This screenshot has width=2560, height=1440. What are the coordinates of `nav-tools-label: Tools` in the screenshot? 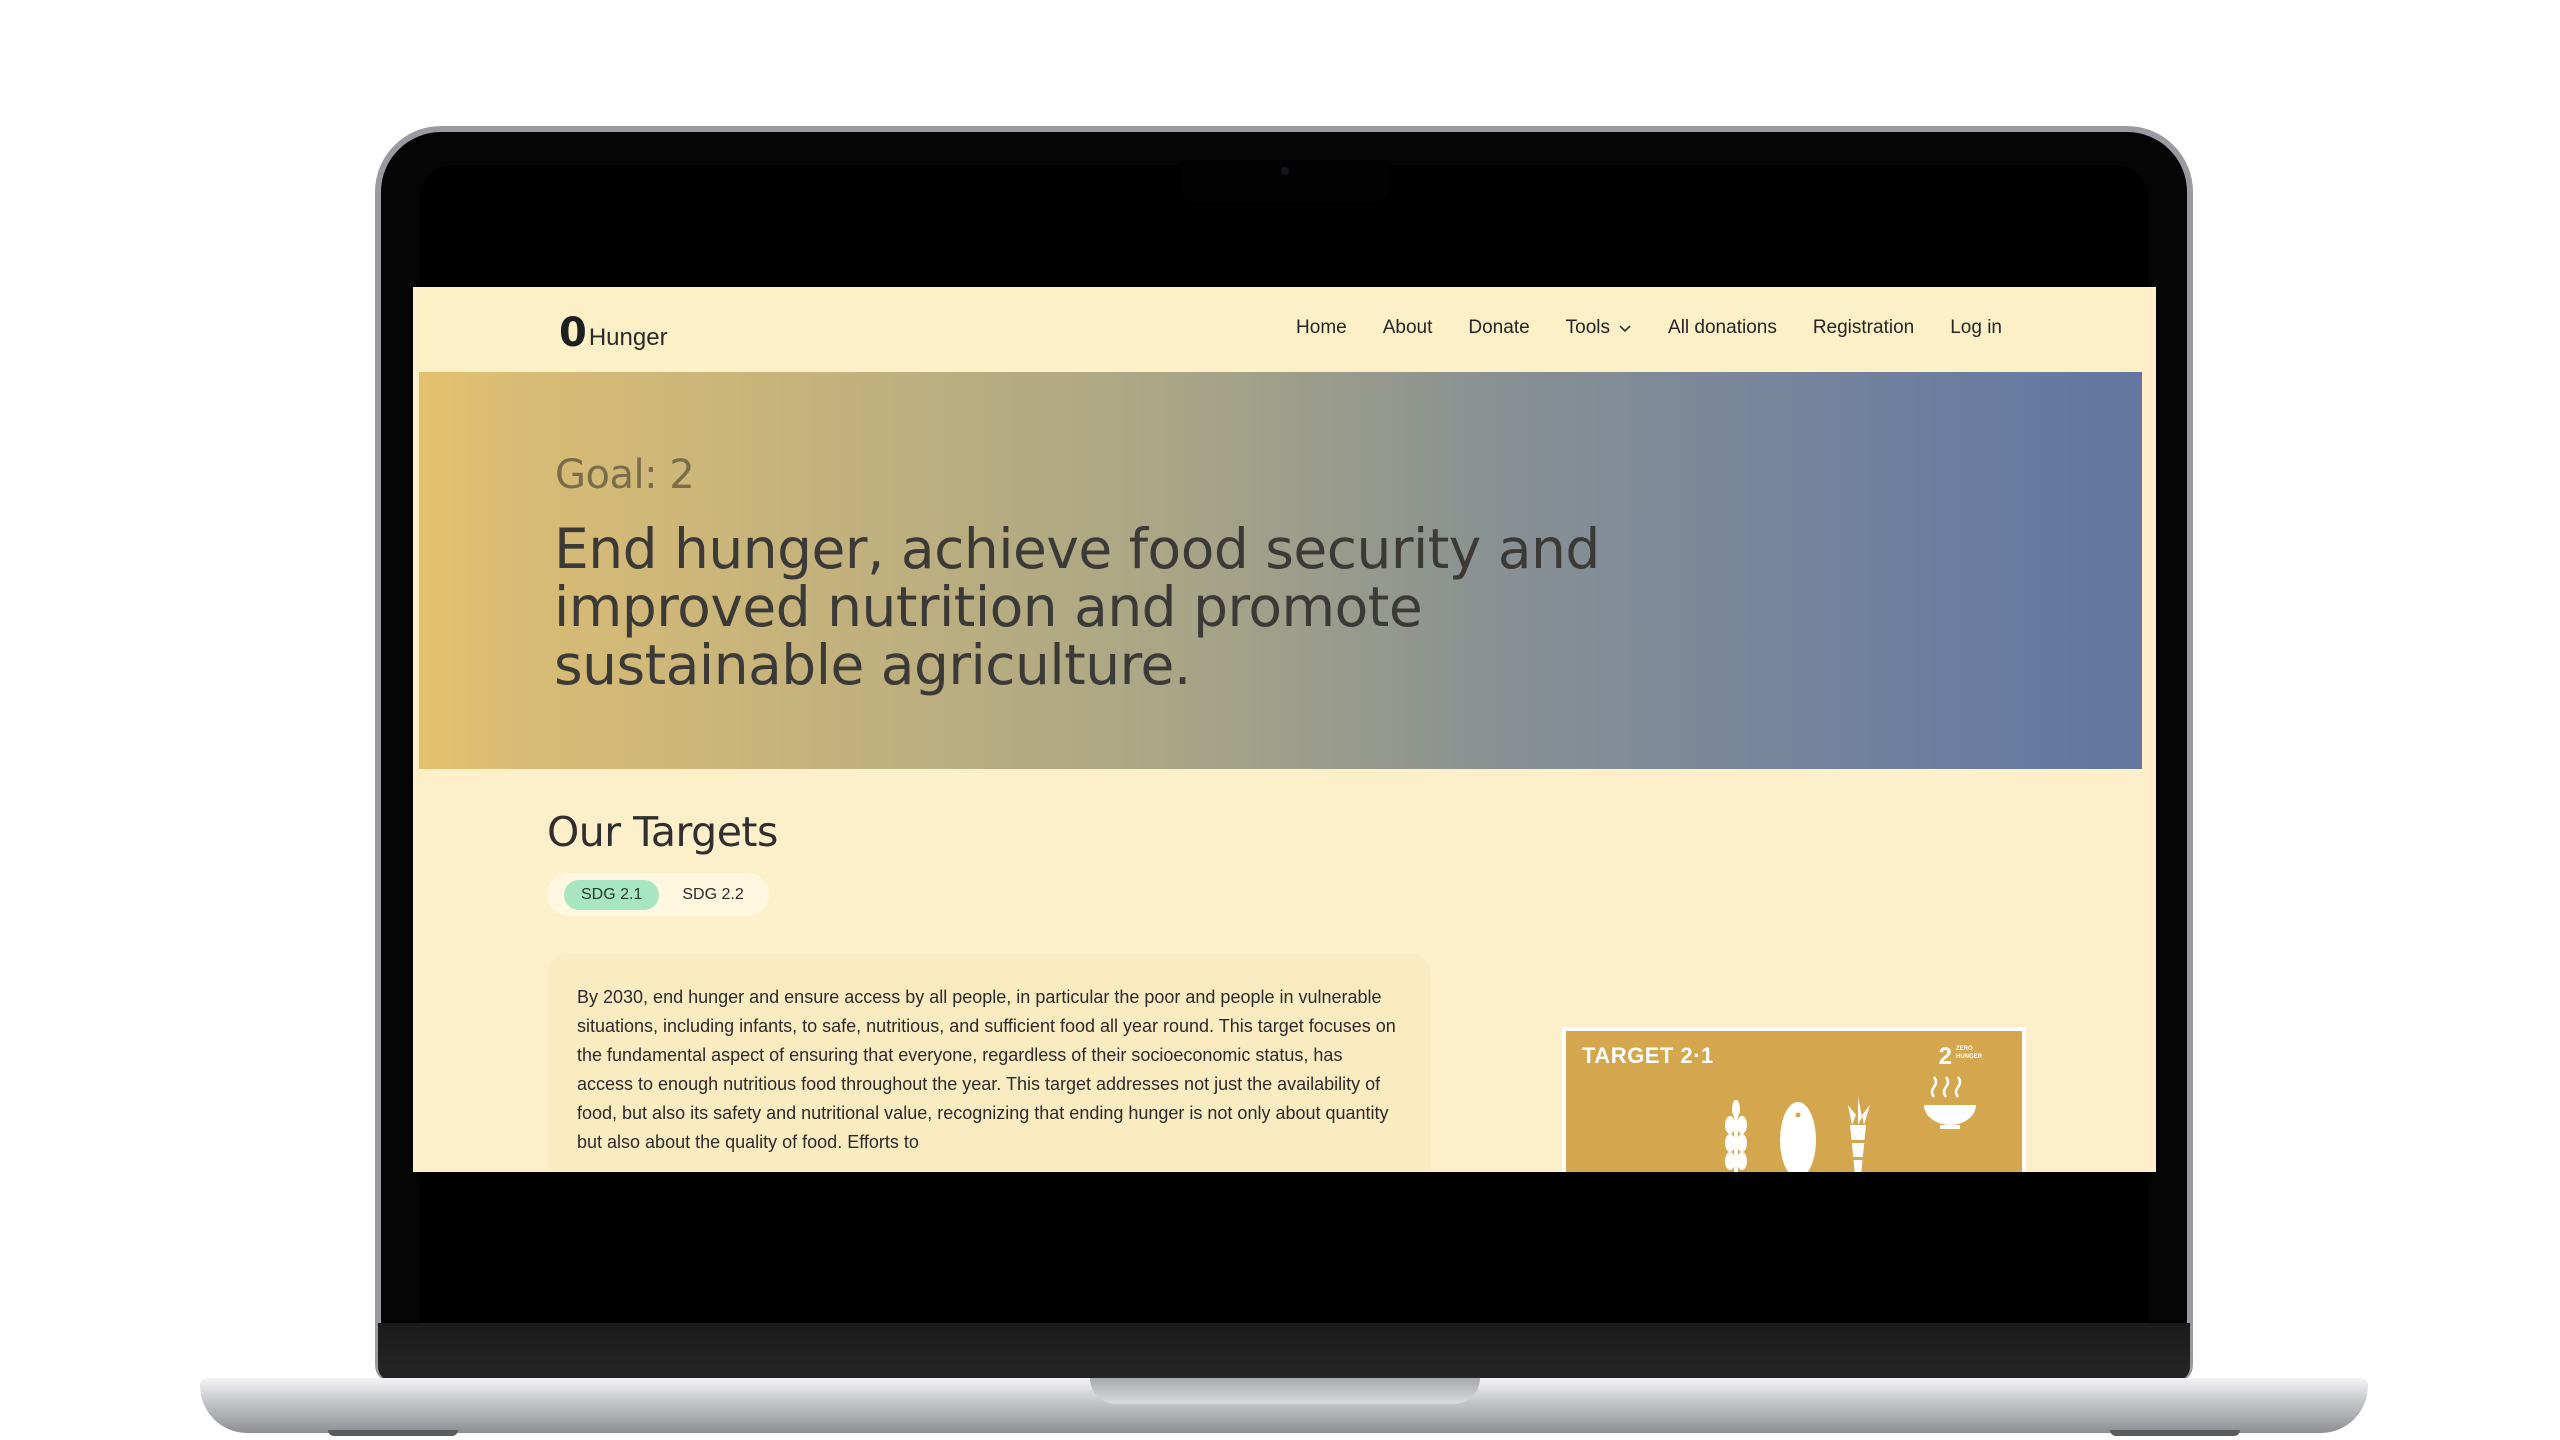 It's located at (1588, 327).